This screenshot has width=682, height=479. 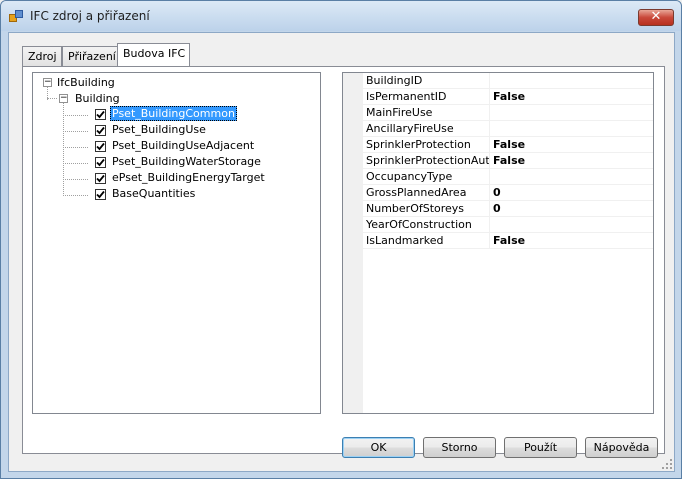 I want to click on property-row: NumberOfStoreys 0, so click(x=498, y=209).